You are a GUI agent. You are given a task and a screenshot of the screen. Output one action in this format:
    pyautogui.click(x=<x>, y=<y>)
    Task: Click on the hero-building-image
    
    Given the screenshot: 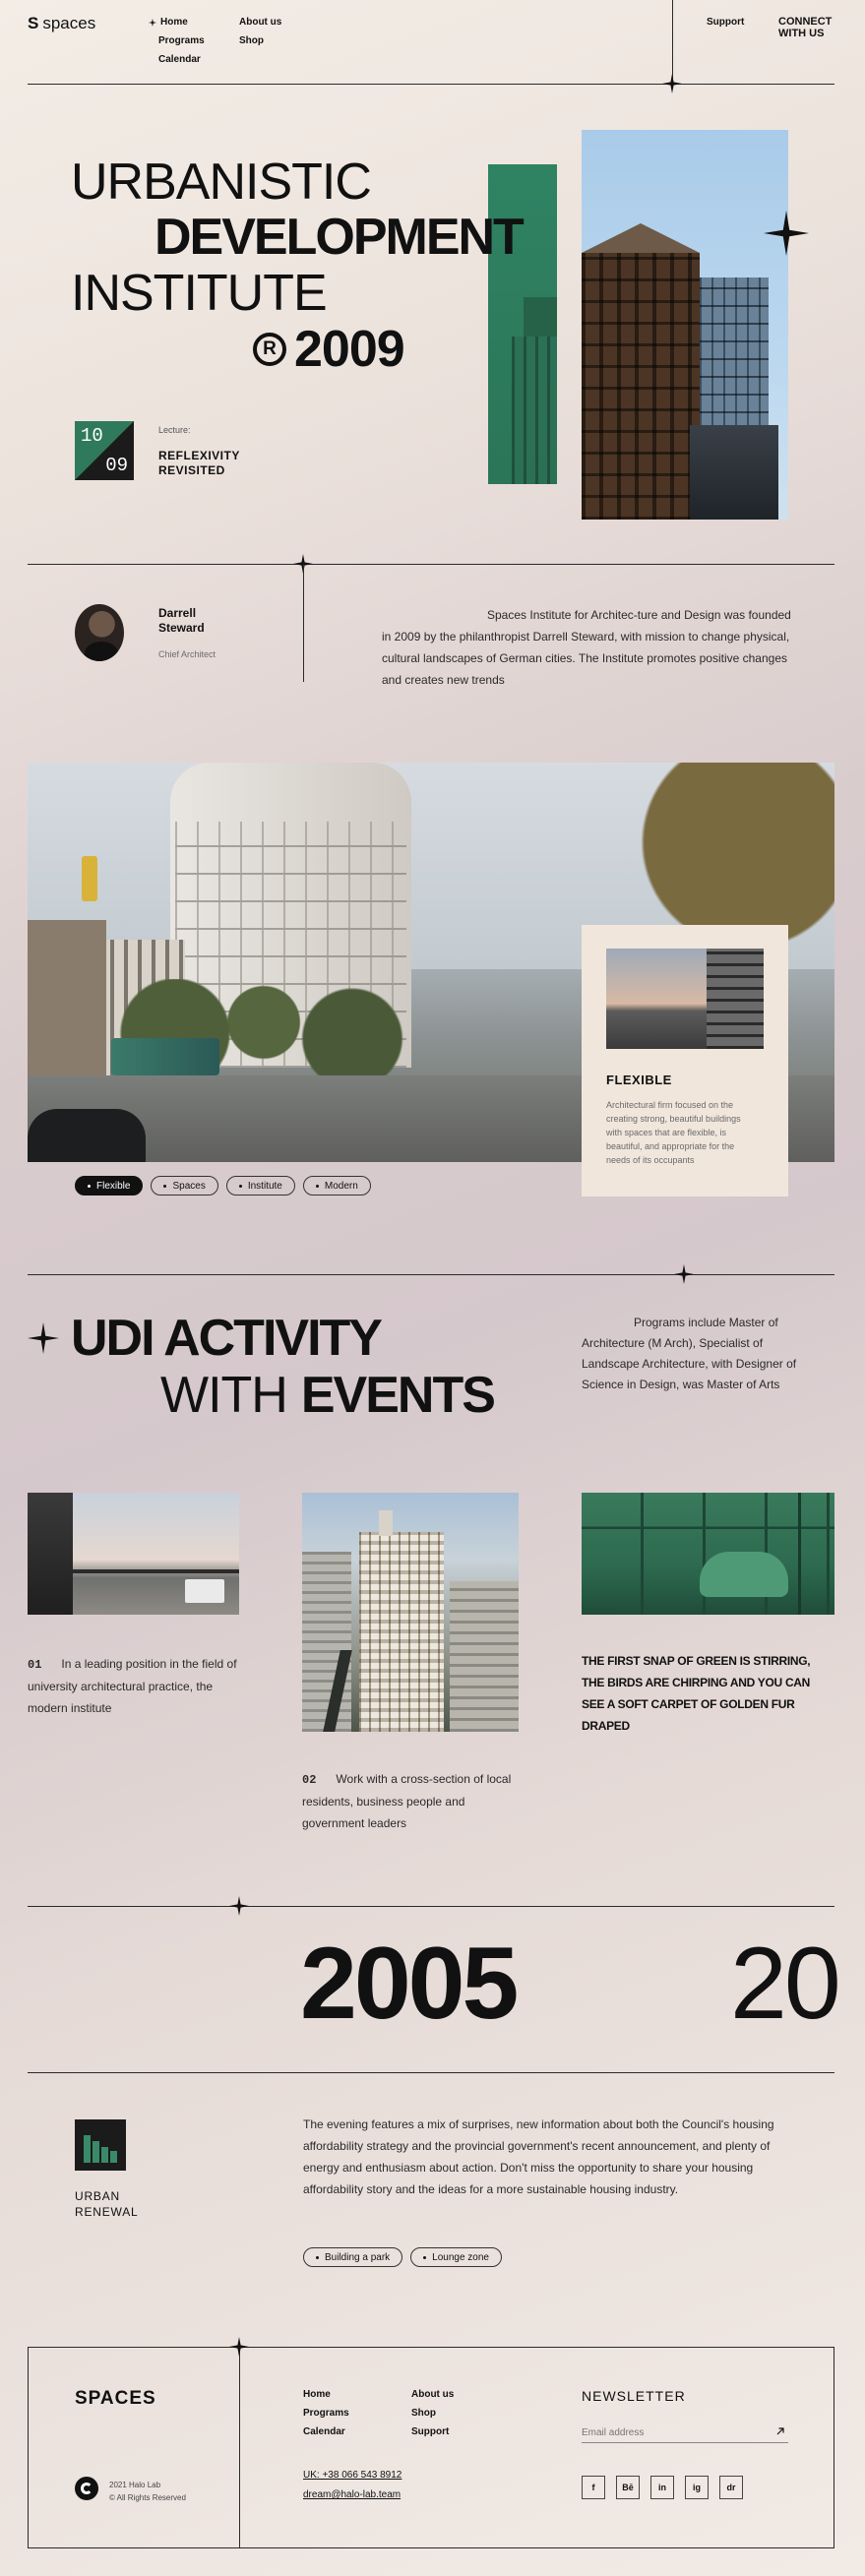 What is the action you would take?
    pyautogui.click(x=685, y=325)
    